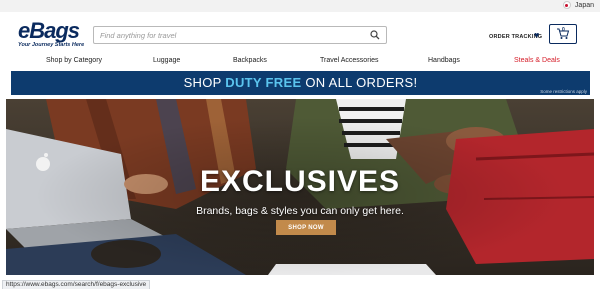 This screenshot has height=289, width=600. Describe the element at coordinates (537, 60) in the screenshot. I see `nav-steals-and-deals: Steals & Deals` at that location.